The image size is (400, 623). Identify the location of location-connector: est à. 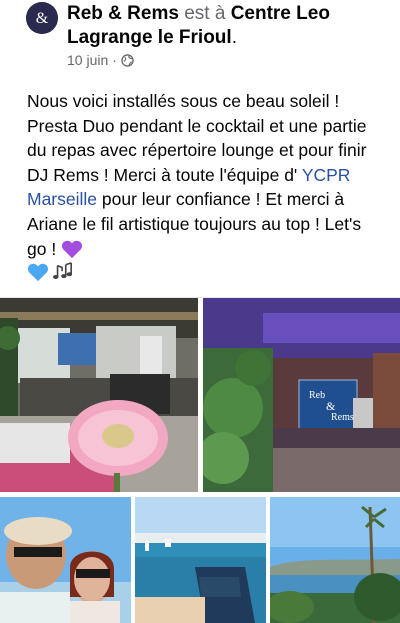
(205, 13).